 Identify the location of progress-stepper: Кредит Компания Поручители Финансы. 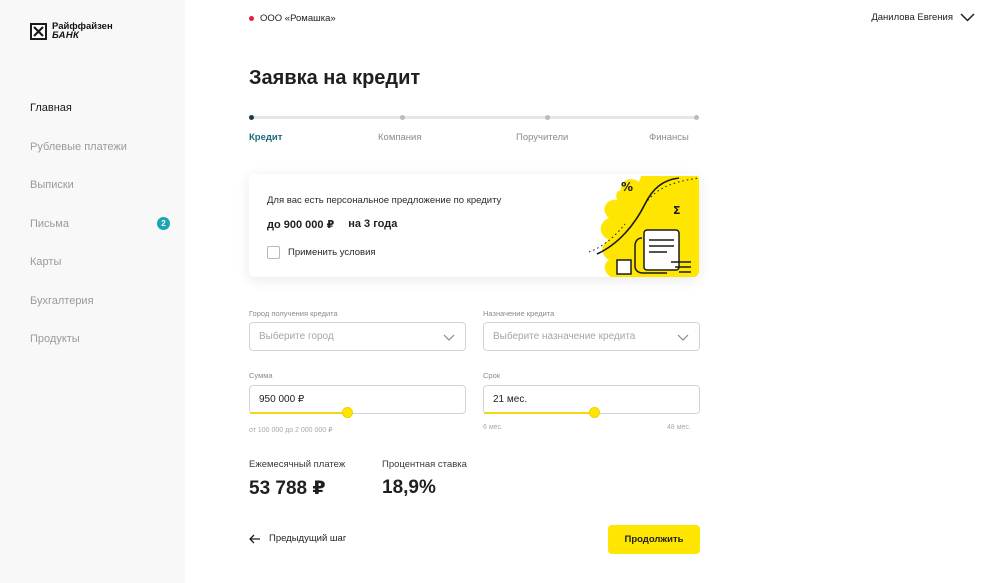
(474, 129).